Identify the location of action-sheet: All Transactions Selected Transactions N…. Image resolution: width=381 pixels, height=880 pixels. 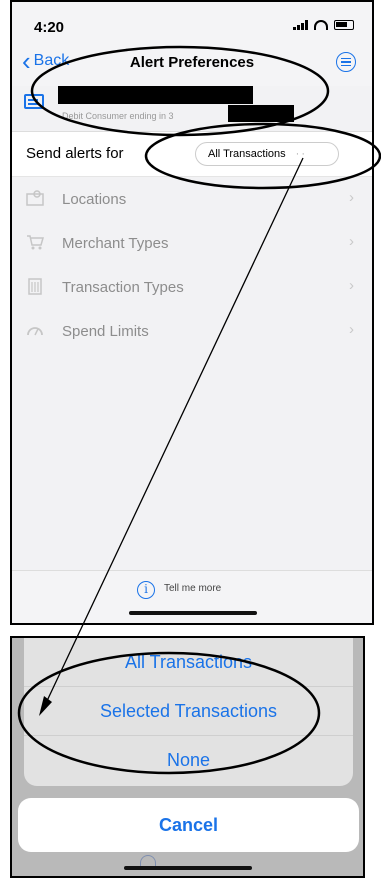
(188, 712).